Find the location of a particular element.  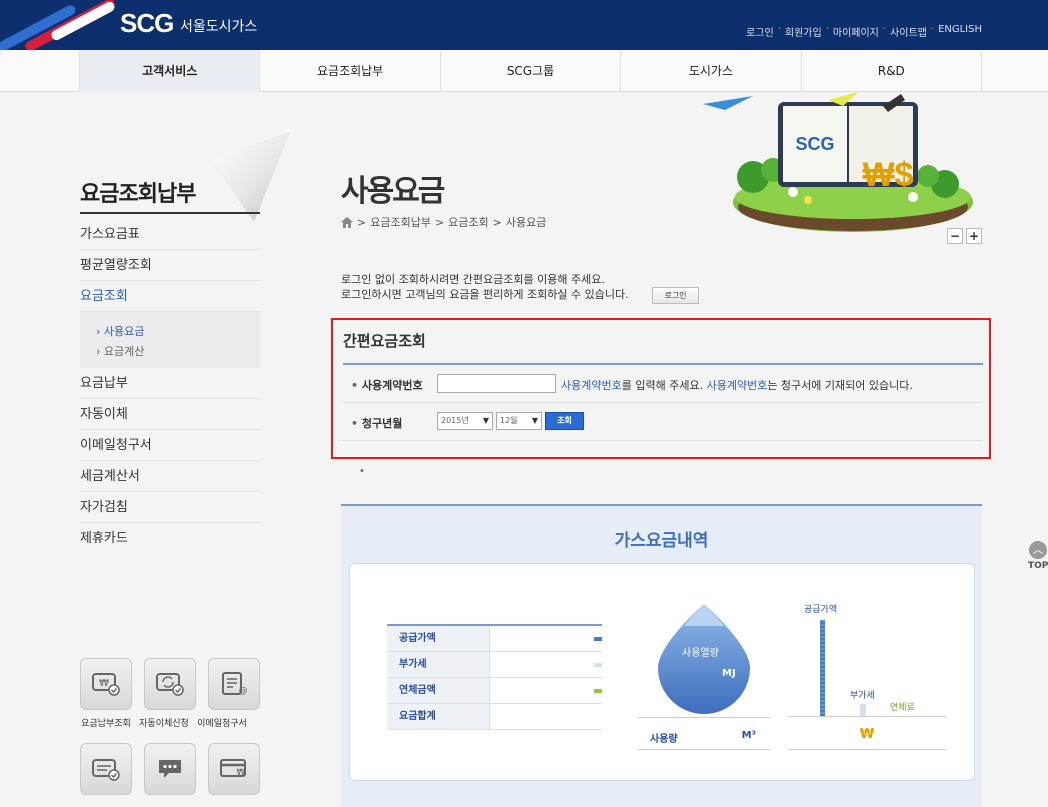

scroll-top-button: ︿ TOP is located at coordinates (1038, 556).